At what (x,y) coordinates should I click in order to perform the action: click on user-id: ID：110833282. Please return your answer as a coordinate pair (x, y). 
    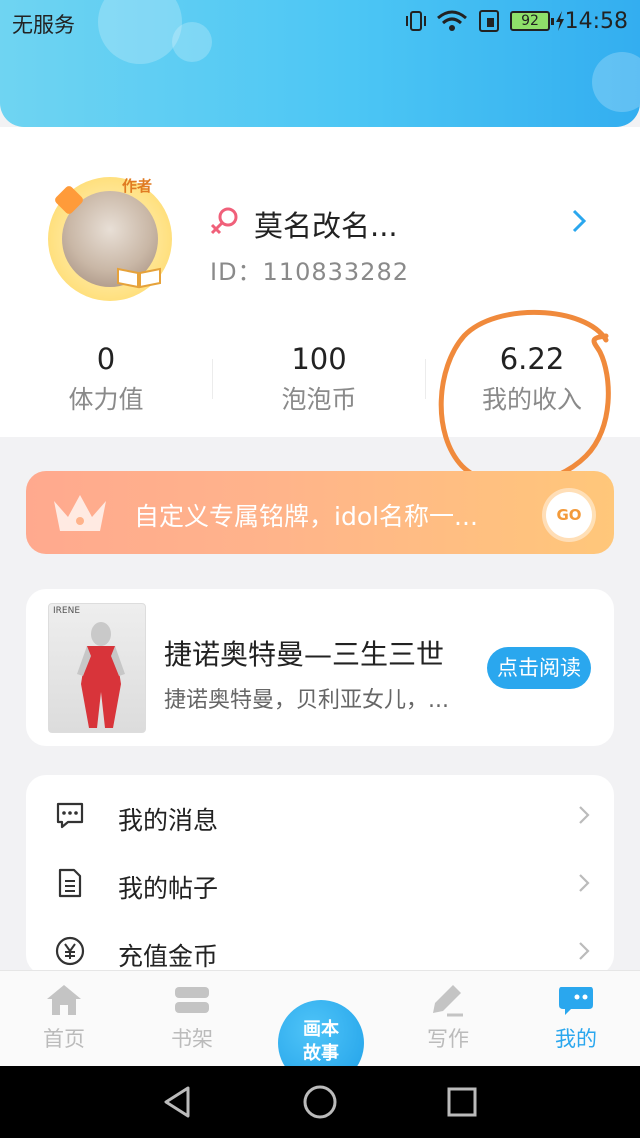
    Looking at the image, I should click on (309, 272).